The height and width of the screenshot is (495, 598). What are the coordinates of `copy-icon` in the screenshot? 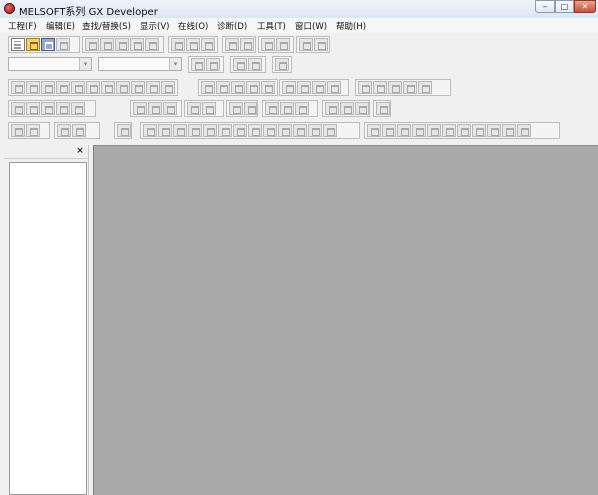 It's located at (107, 44).